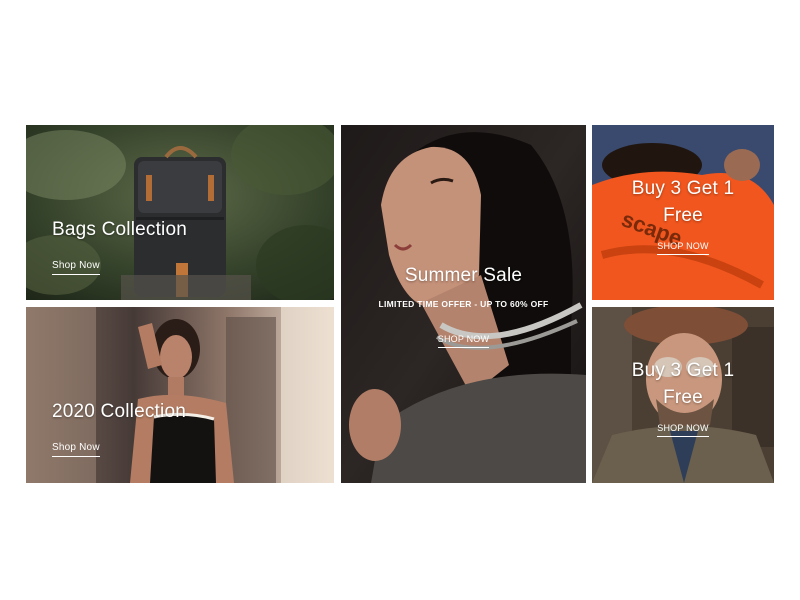 Image resolution: width=800 pixels, height=600 pixels. Describe the element at coordinates (683, 370) in the screenshot. I see `promo-bottom-title-line1: Buy 3 Get 1` at that location.